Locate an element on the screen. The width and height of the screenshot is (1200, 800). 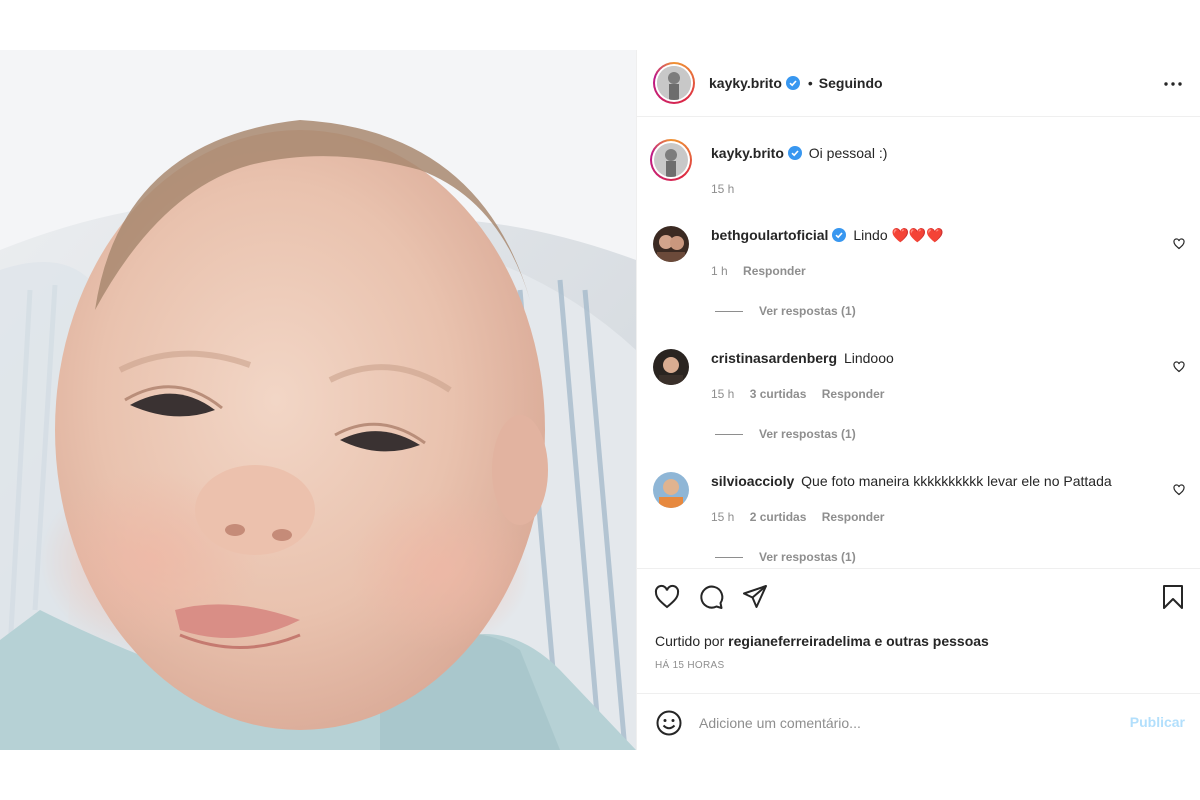
author-avatar is located at coordinates (674, 83).